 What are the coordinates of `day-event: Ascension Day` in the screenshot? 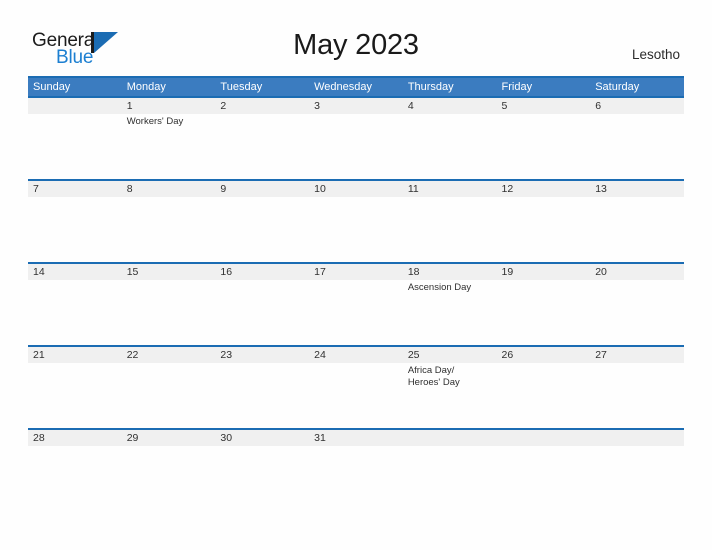 It's located at (439, 287).